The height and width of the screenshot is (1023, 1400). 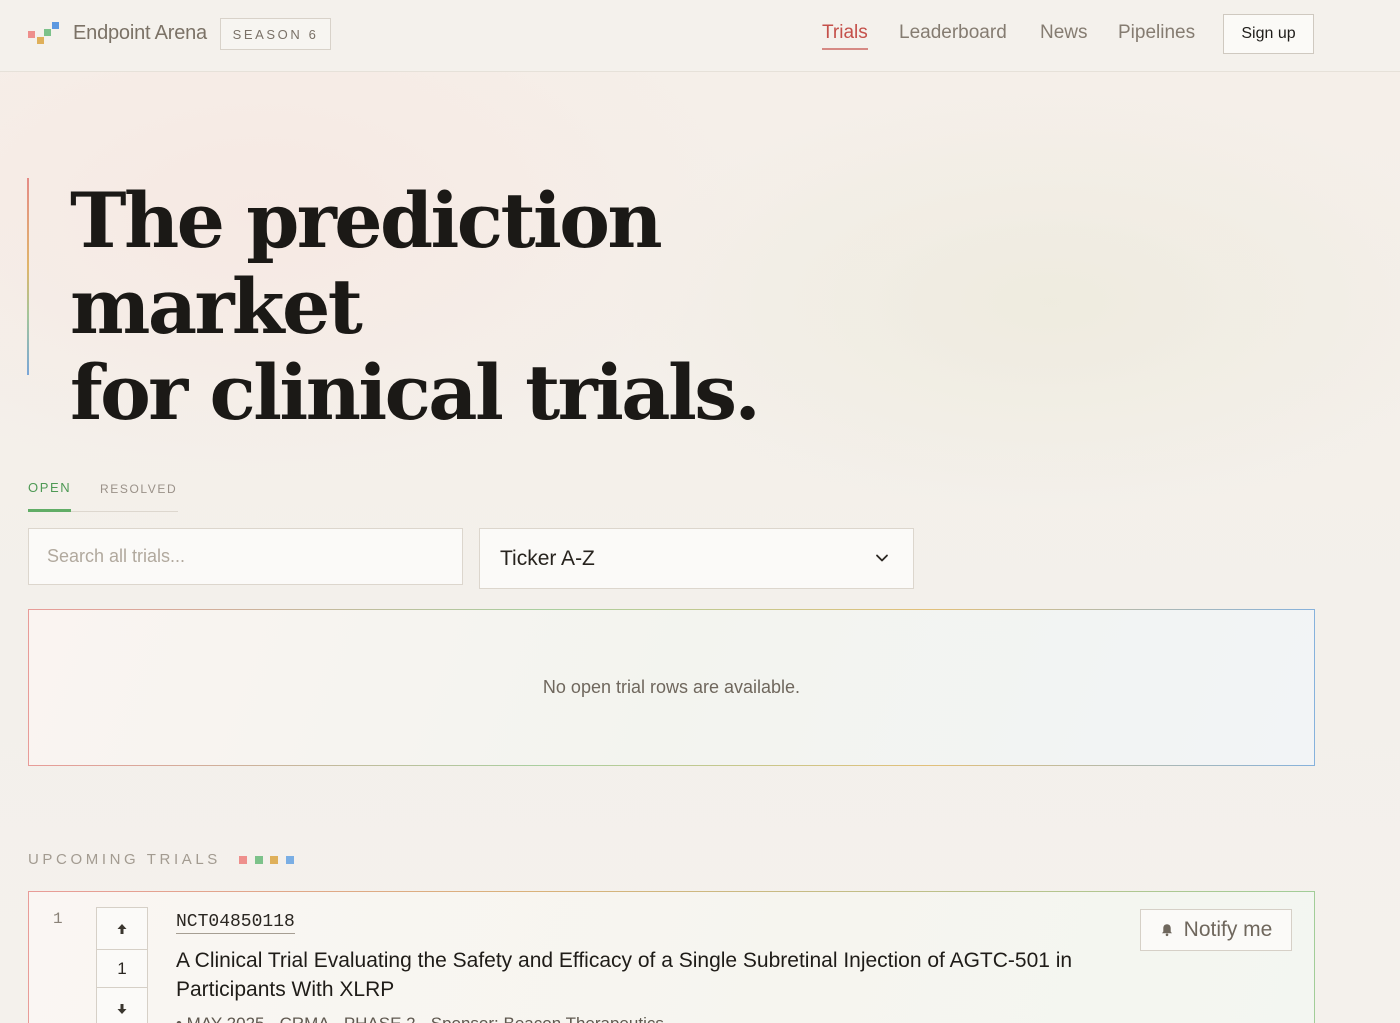 I want to click on notify-me-label: Notify me, so click(x=1228, y=929).